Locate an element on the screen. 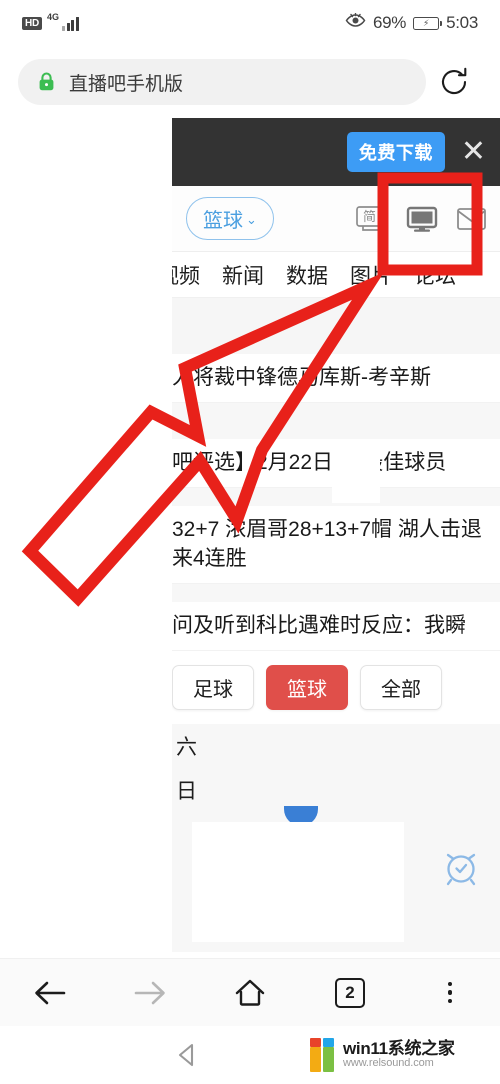  home-button is located at coordinates (250, 993).